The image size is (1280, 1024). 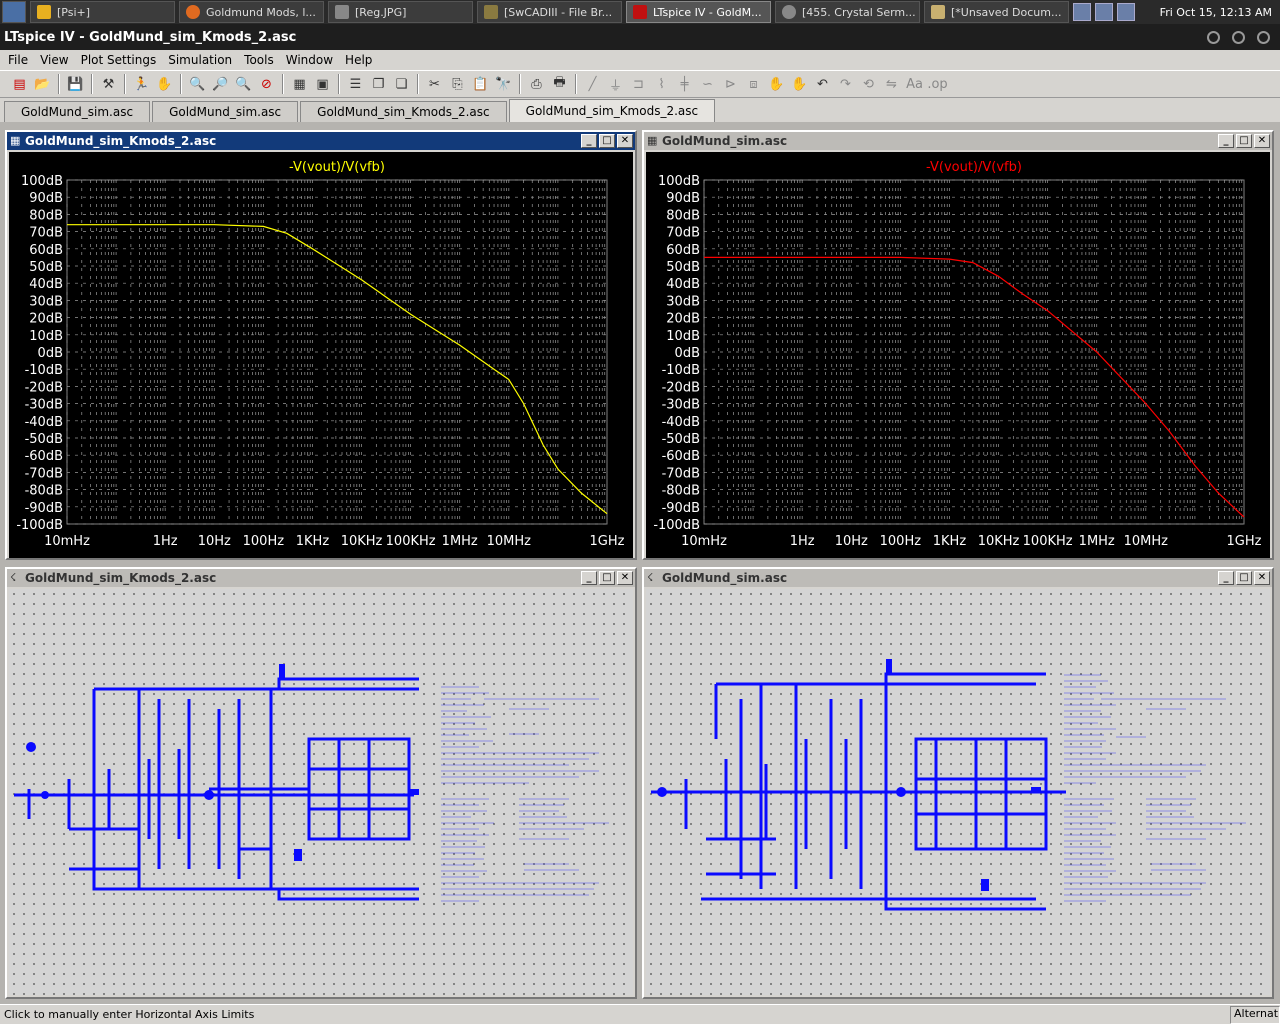 I want to click on menu-view: View, so click(x=54, y=60).